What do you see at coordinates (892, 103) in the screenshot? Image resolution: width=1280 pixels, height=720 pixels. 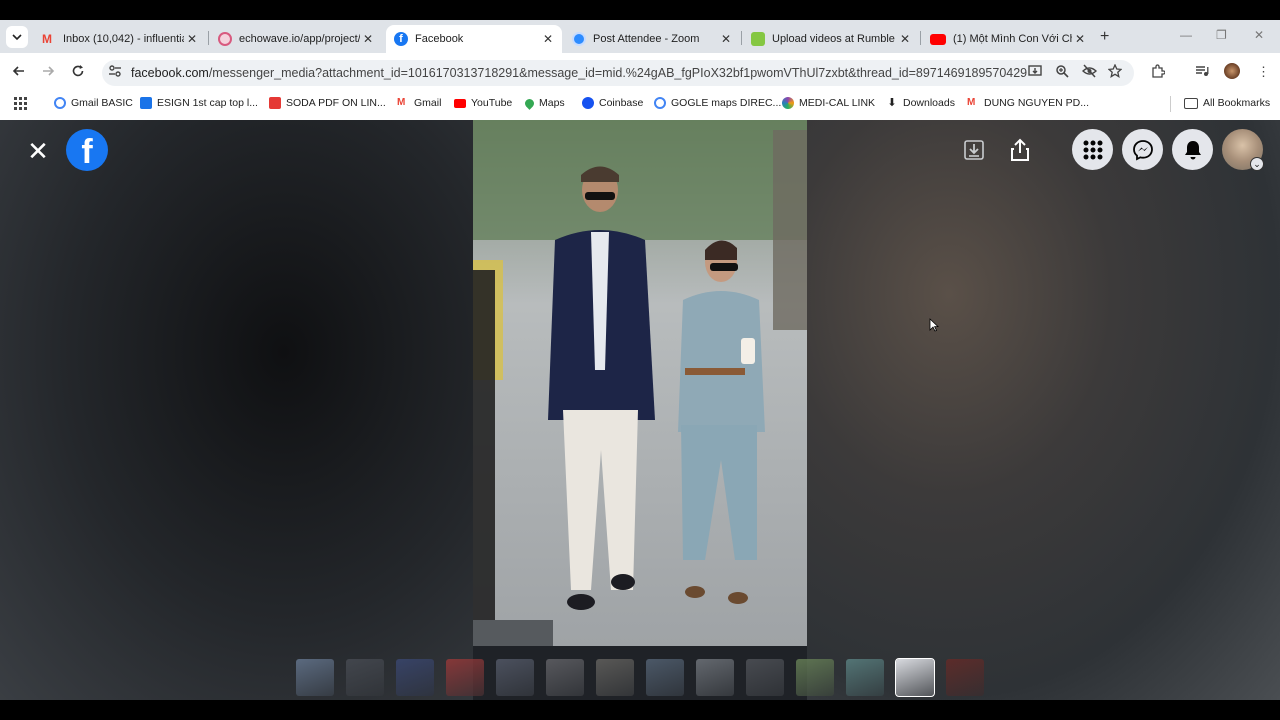 I see `download-icon: ⬇` at bounding box center [892, 103].